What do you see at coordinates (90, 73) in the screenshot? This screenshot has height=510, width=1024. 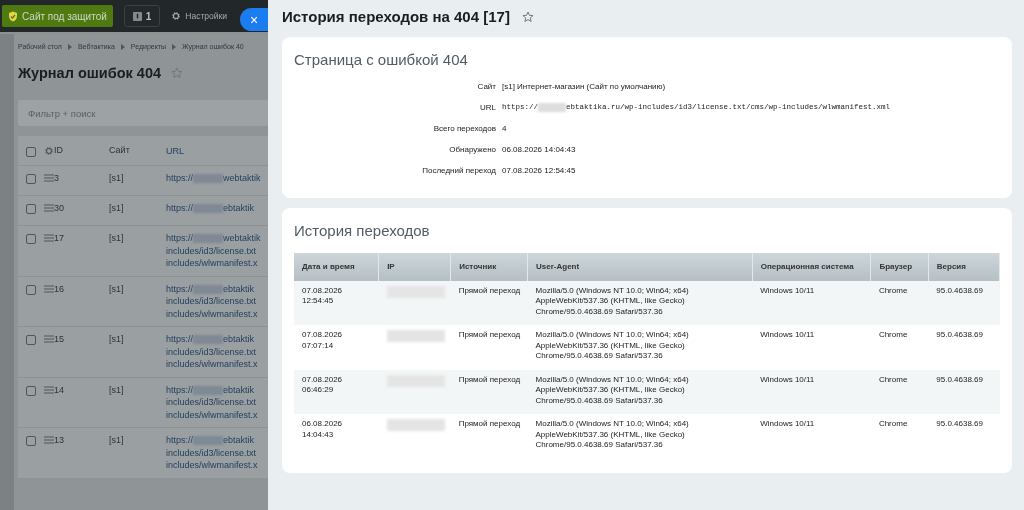 I see `page-title: Журнал ошибок 404` at bounding box center [90, 73].